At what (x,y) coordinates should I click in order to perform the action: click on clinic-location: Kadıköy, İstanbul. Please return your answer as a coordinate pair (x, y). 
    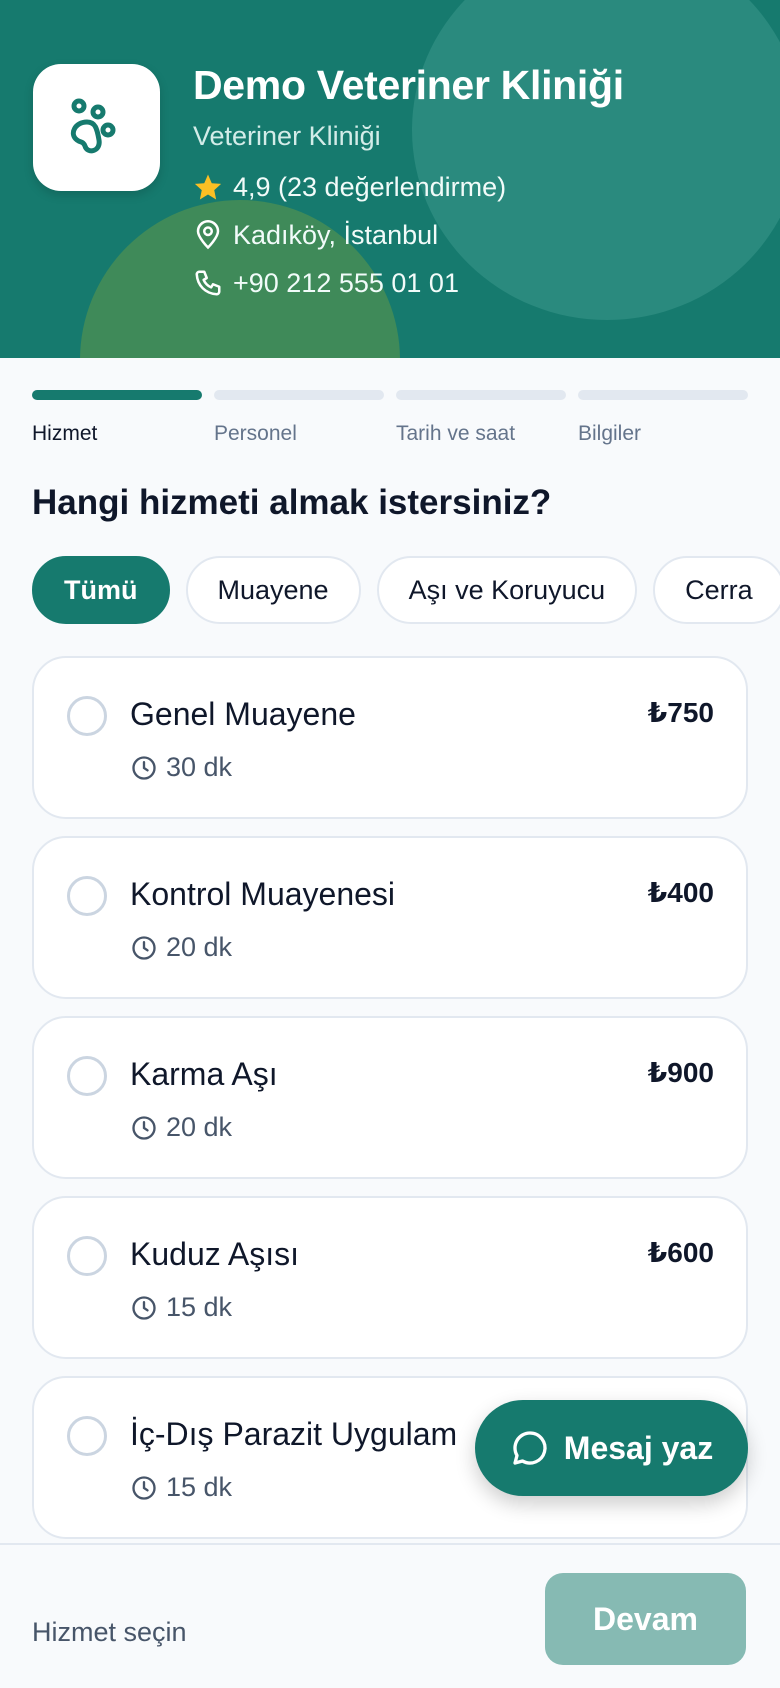
    Looking at the image, I should click on (408, 235).